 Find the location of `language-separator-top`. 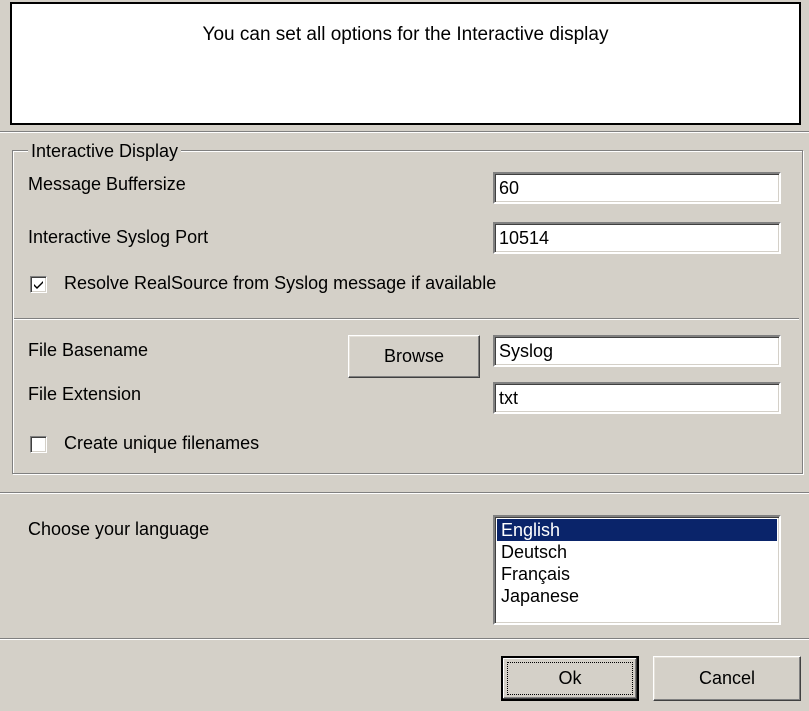

language-separator-top is located at coordinates (404, 493).